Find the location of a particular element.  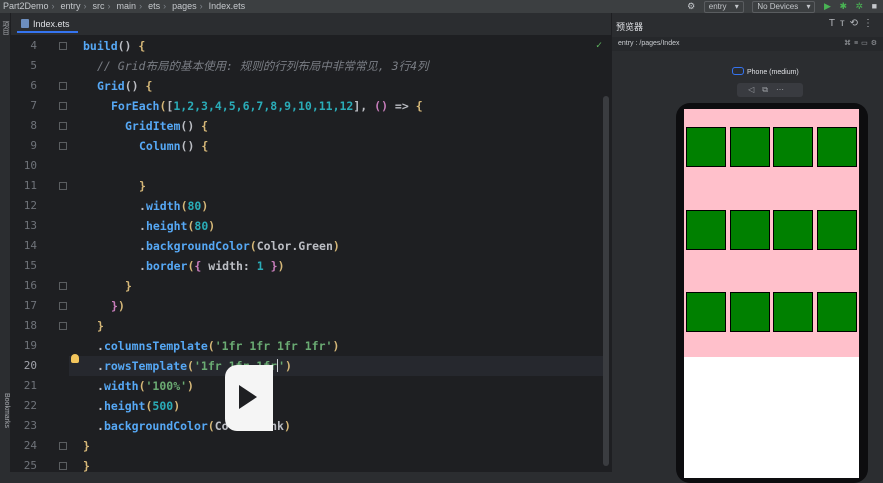

code-line: build() { is located at coordinates (114, 46).